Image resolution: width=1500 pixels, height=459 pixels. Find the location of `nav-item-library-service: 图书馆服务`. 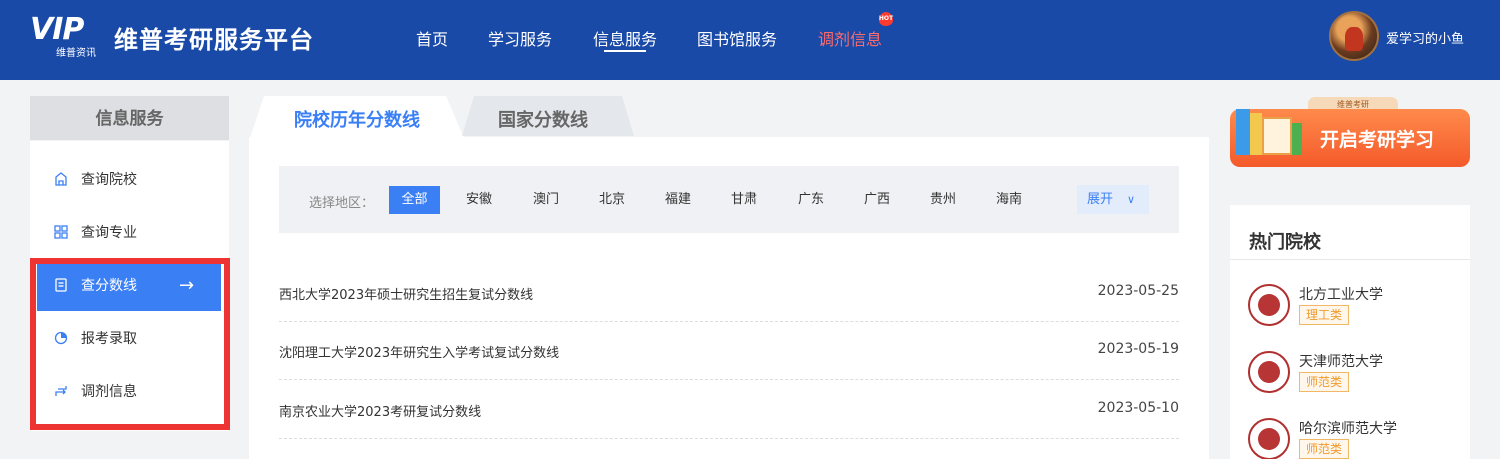

nav-item-library-service: 图书馆服务 is located at coordinates (737, 38).